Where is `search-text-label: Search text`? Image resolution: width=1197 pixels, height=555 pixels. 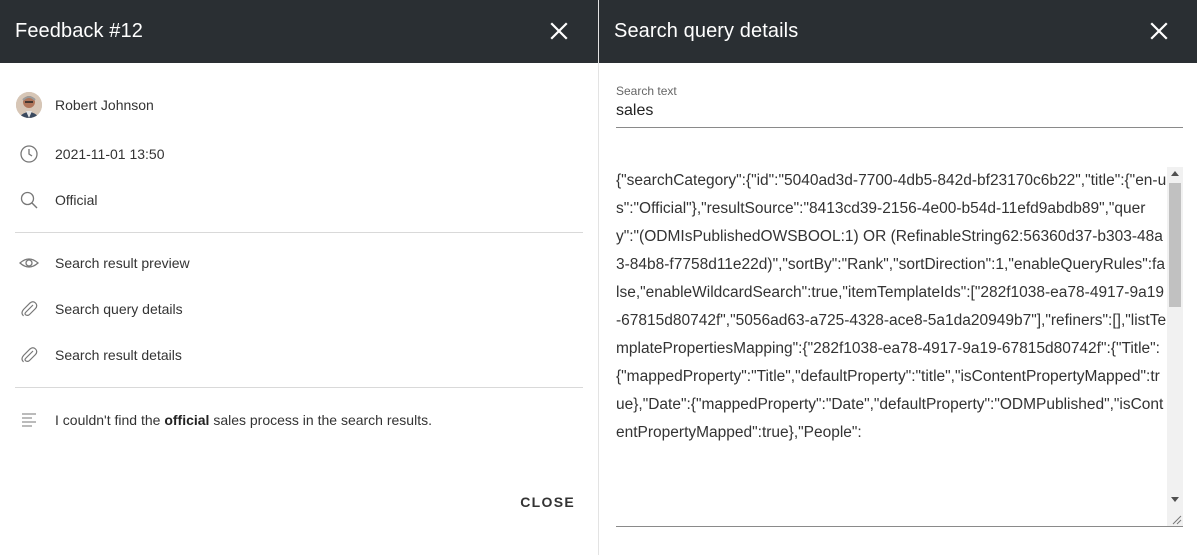
search-text-label: Search text is located at coordinates (646, 91).